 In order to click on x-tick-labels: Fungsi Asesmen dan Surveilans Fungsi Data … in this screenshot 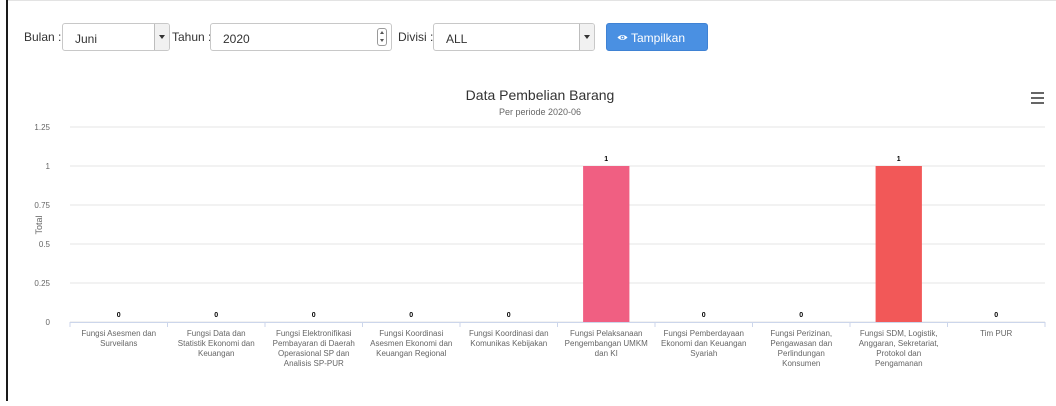, I will do `click(546, 348)`.